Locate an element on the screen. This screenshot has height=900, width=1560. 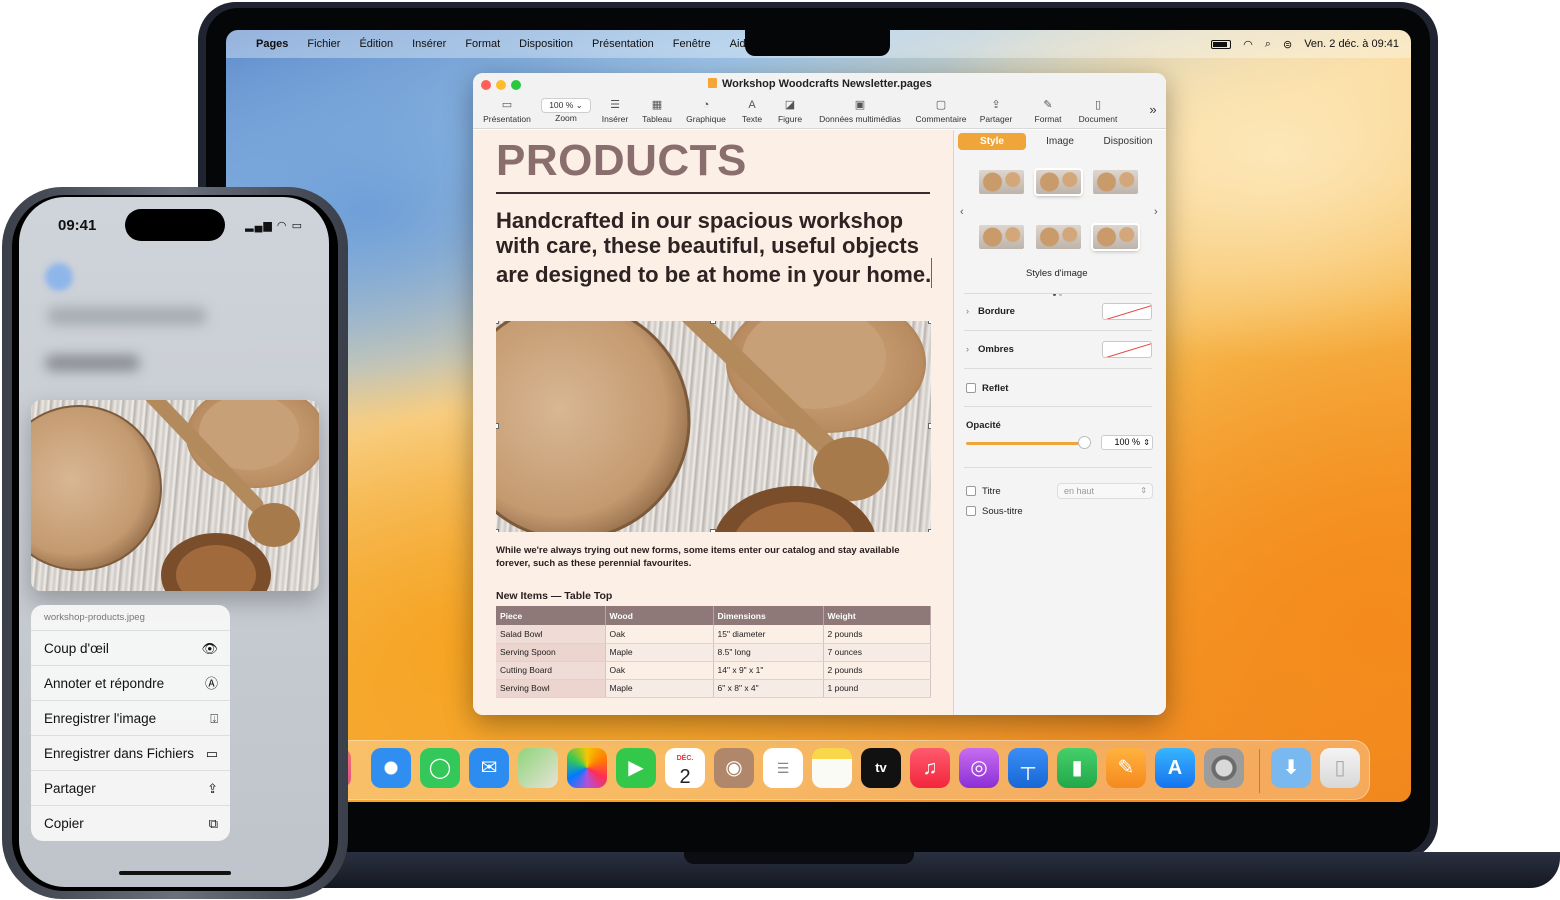
mail-icon: ✉ is located at coordinates (489, 768).